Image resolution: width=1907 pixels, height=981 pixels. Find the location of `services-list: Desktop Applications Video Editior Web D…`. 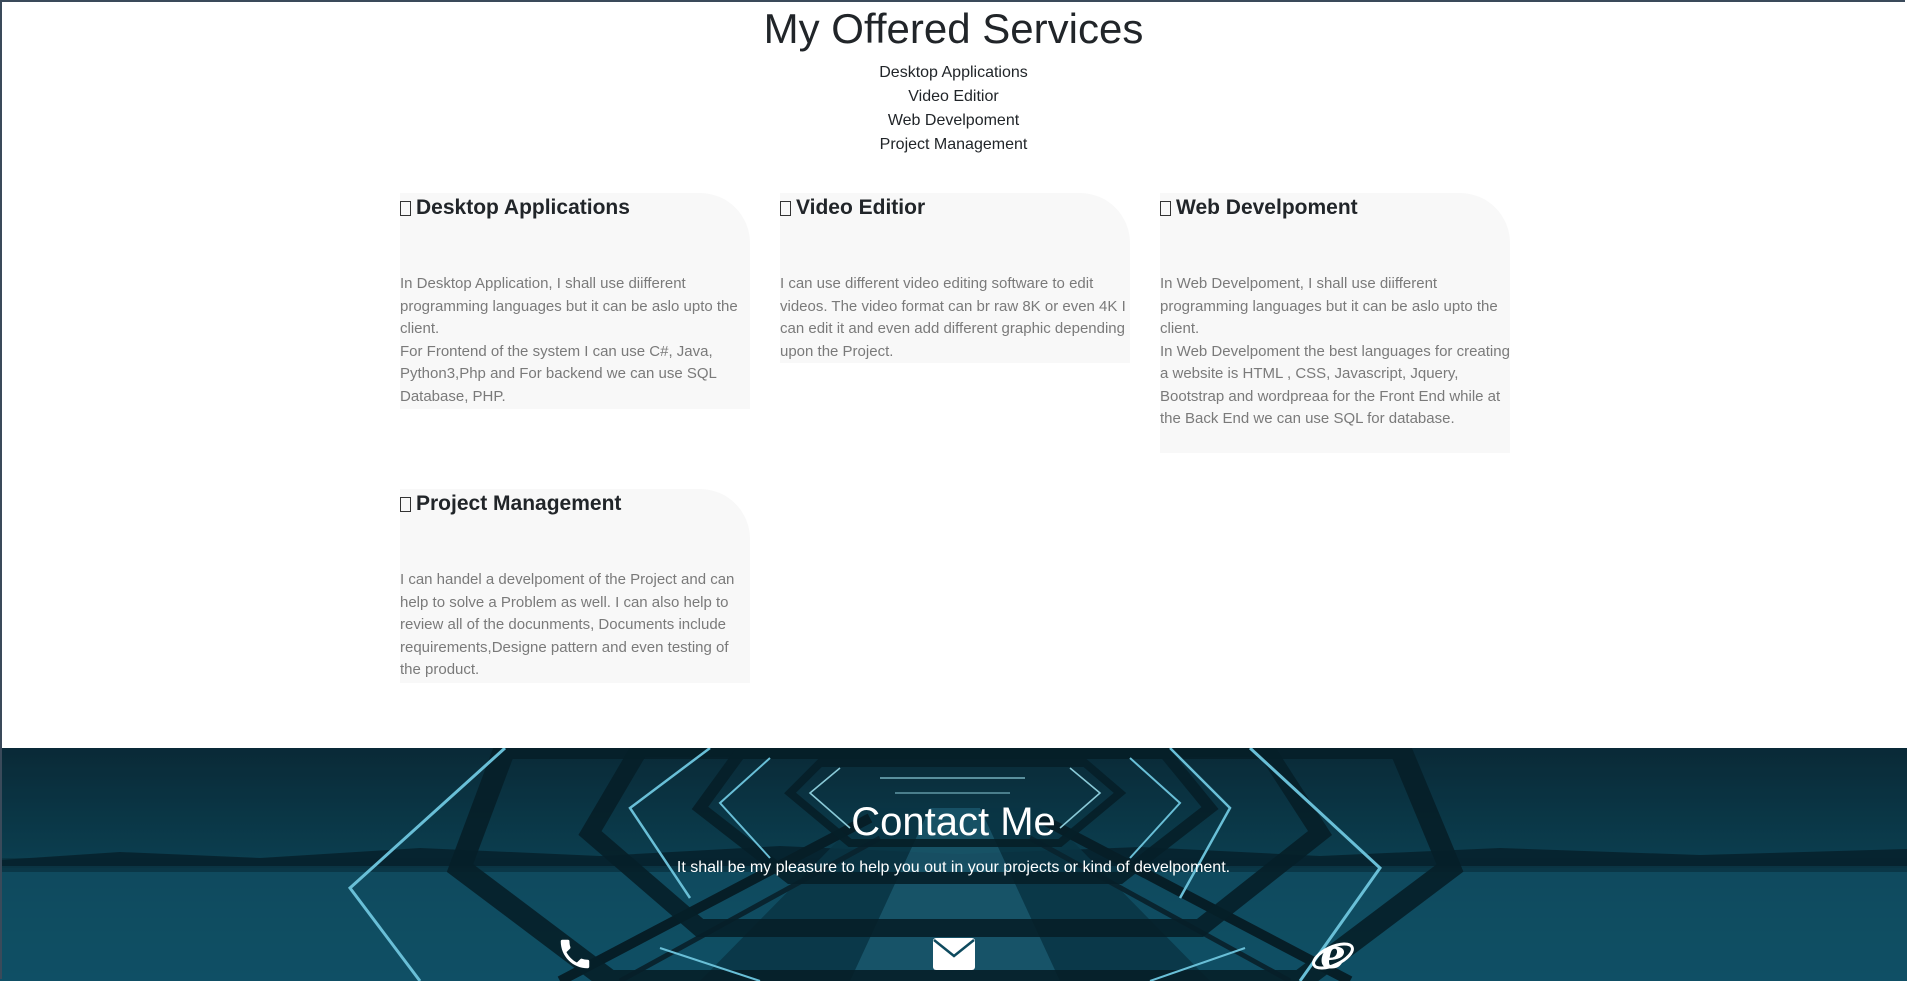

services-list: Desktop Applications Video Editior Web D… is located at coordinates (953, 109).